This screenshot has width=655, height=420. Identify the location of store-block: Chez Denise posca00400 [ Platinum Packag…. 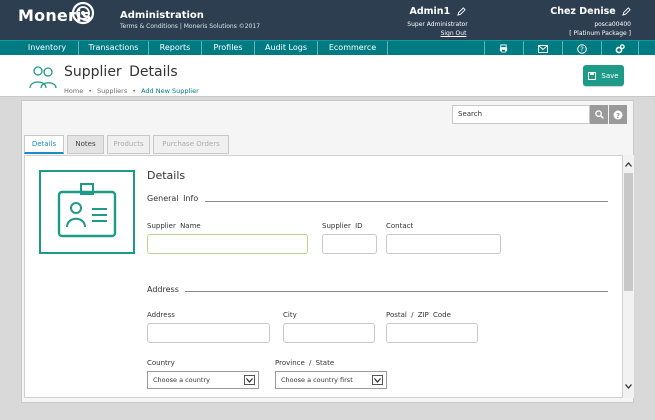
(590, 21).